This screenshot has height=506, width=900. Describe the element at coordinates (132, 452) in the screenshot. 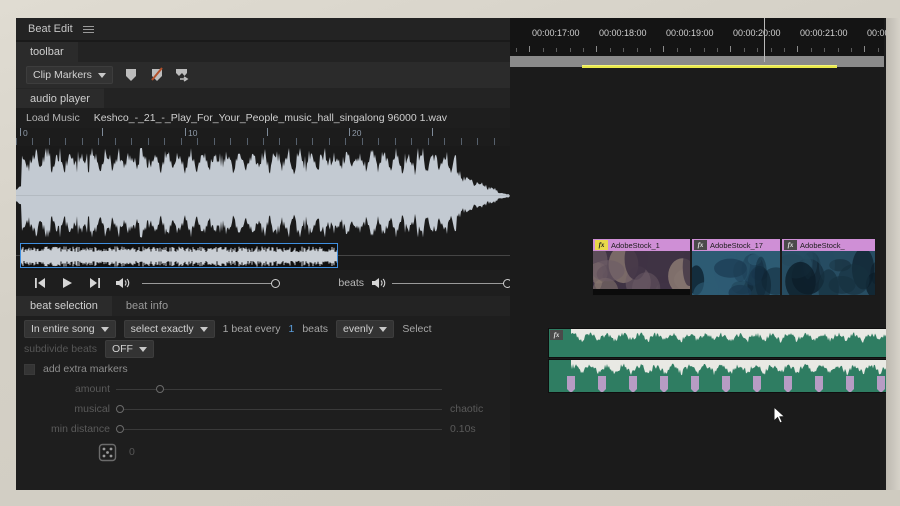

I see `dice-value: 0` at that location.